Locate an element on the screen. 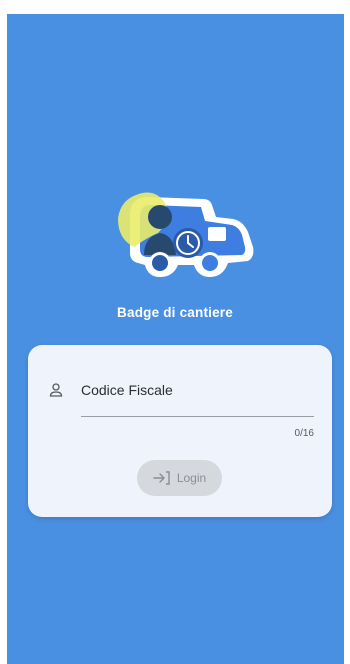  login-arrow-icon is located at coordinates (161, 478).